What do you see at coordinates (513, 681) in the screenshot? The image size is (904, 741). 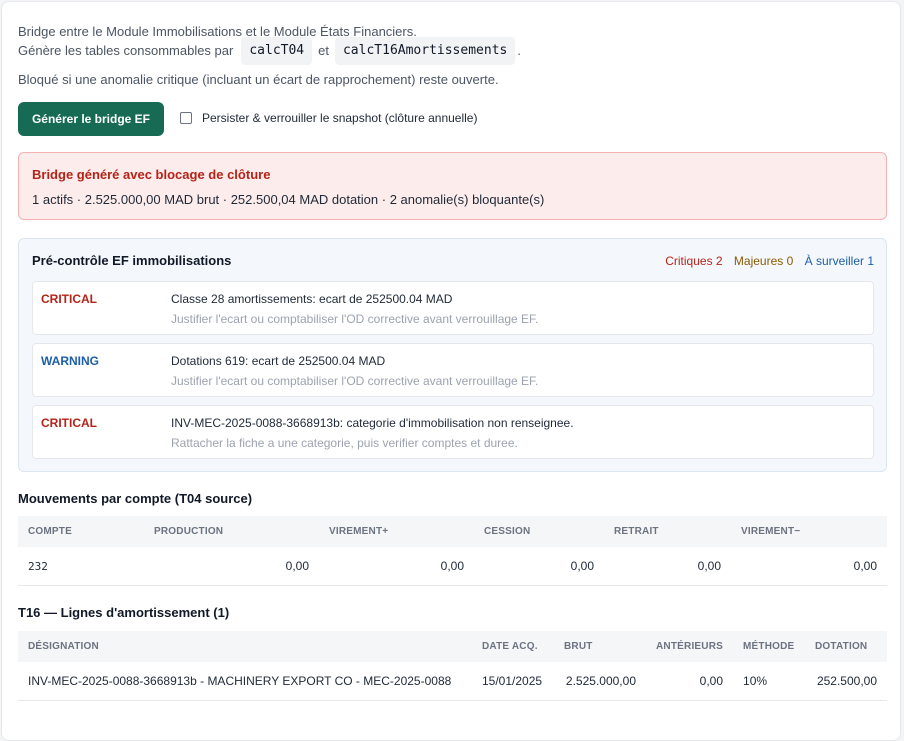 I see `cell-date-acq: 15/01/2025` at bounding box center [513, 681].